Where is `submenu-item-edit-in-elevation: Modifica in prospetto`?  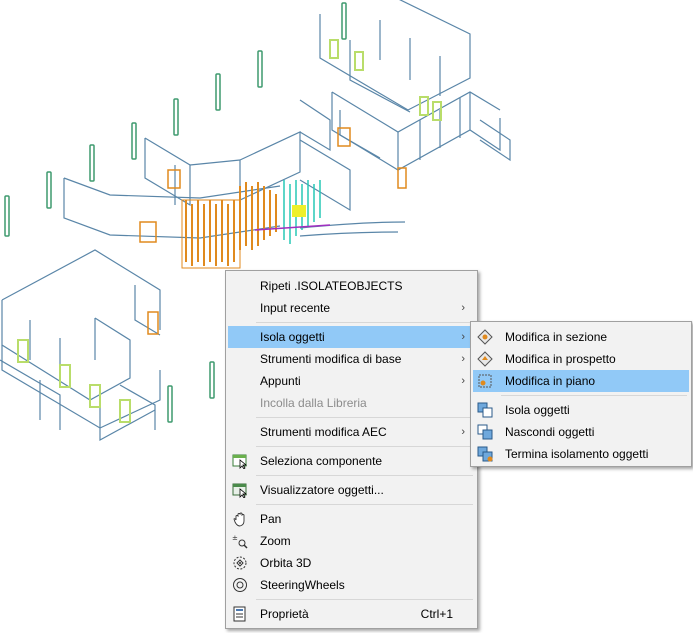 submenu-item-edit-in-elevation: Modifica in prospetto is located at coordinates (581, 359).